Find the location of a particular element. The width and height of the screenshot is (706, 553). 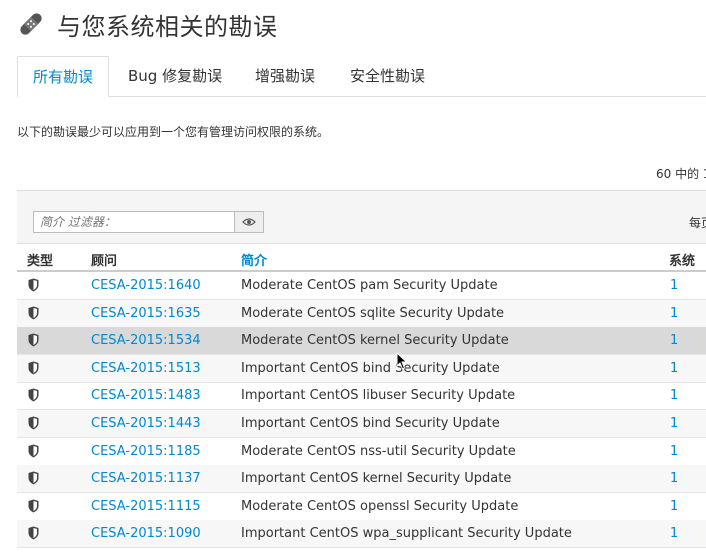

column-advisory: 顾问 is located at coordinates (104, 259).